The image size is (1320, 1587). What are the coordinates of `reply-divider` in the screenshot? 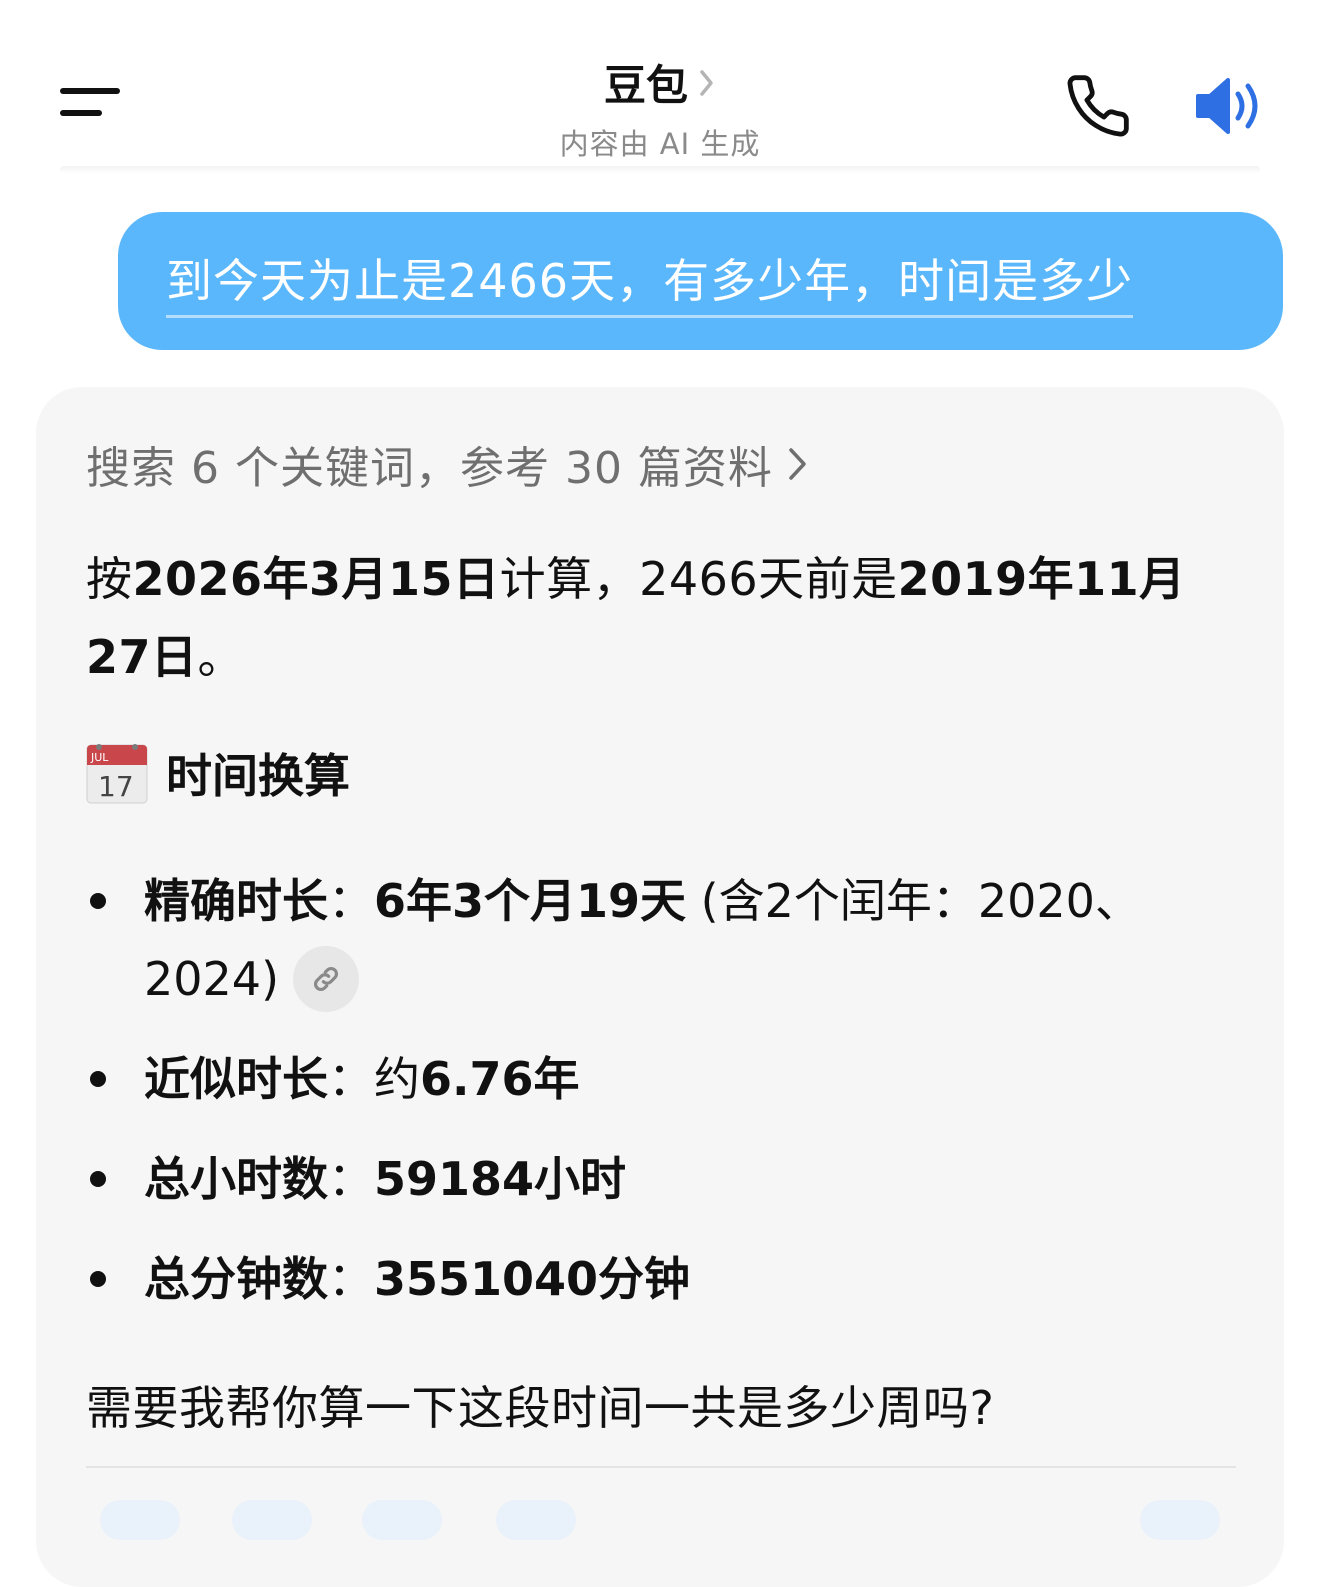 It's located at (661, 1467).